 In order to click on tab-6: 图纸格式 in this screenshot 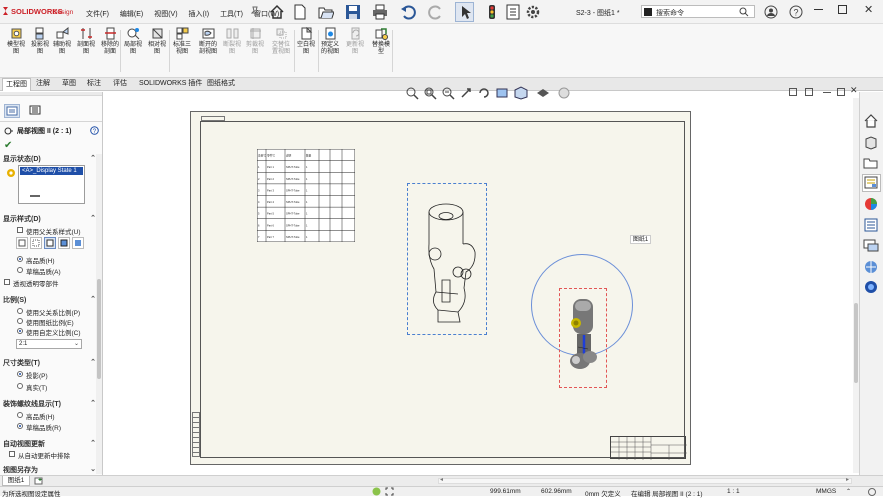, I will do `click(221, 84)`.